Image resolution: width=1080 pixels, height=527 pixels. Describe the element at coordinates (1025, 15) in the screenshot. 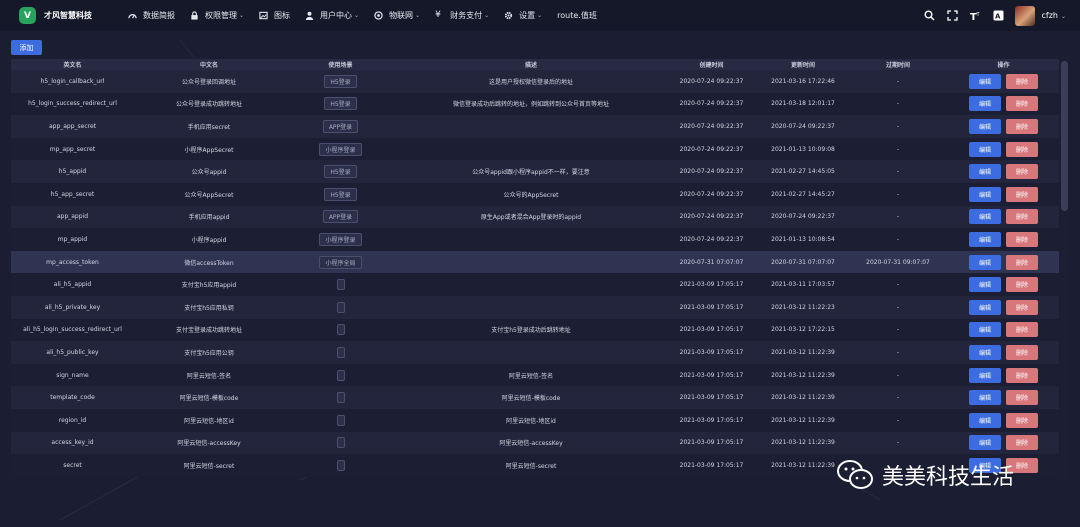

I see `avatar` at that location.